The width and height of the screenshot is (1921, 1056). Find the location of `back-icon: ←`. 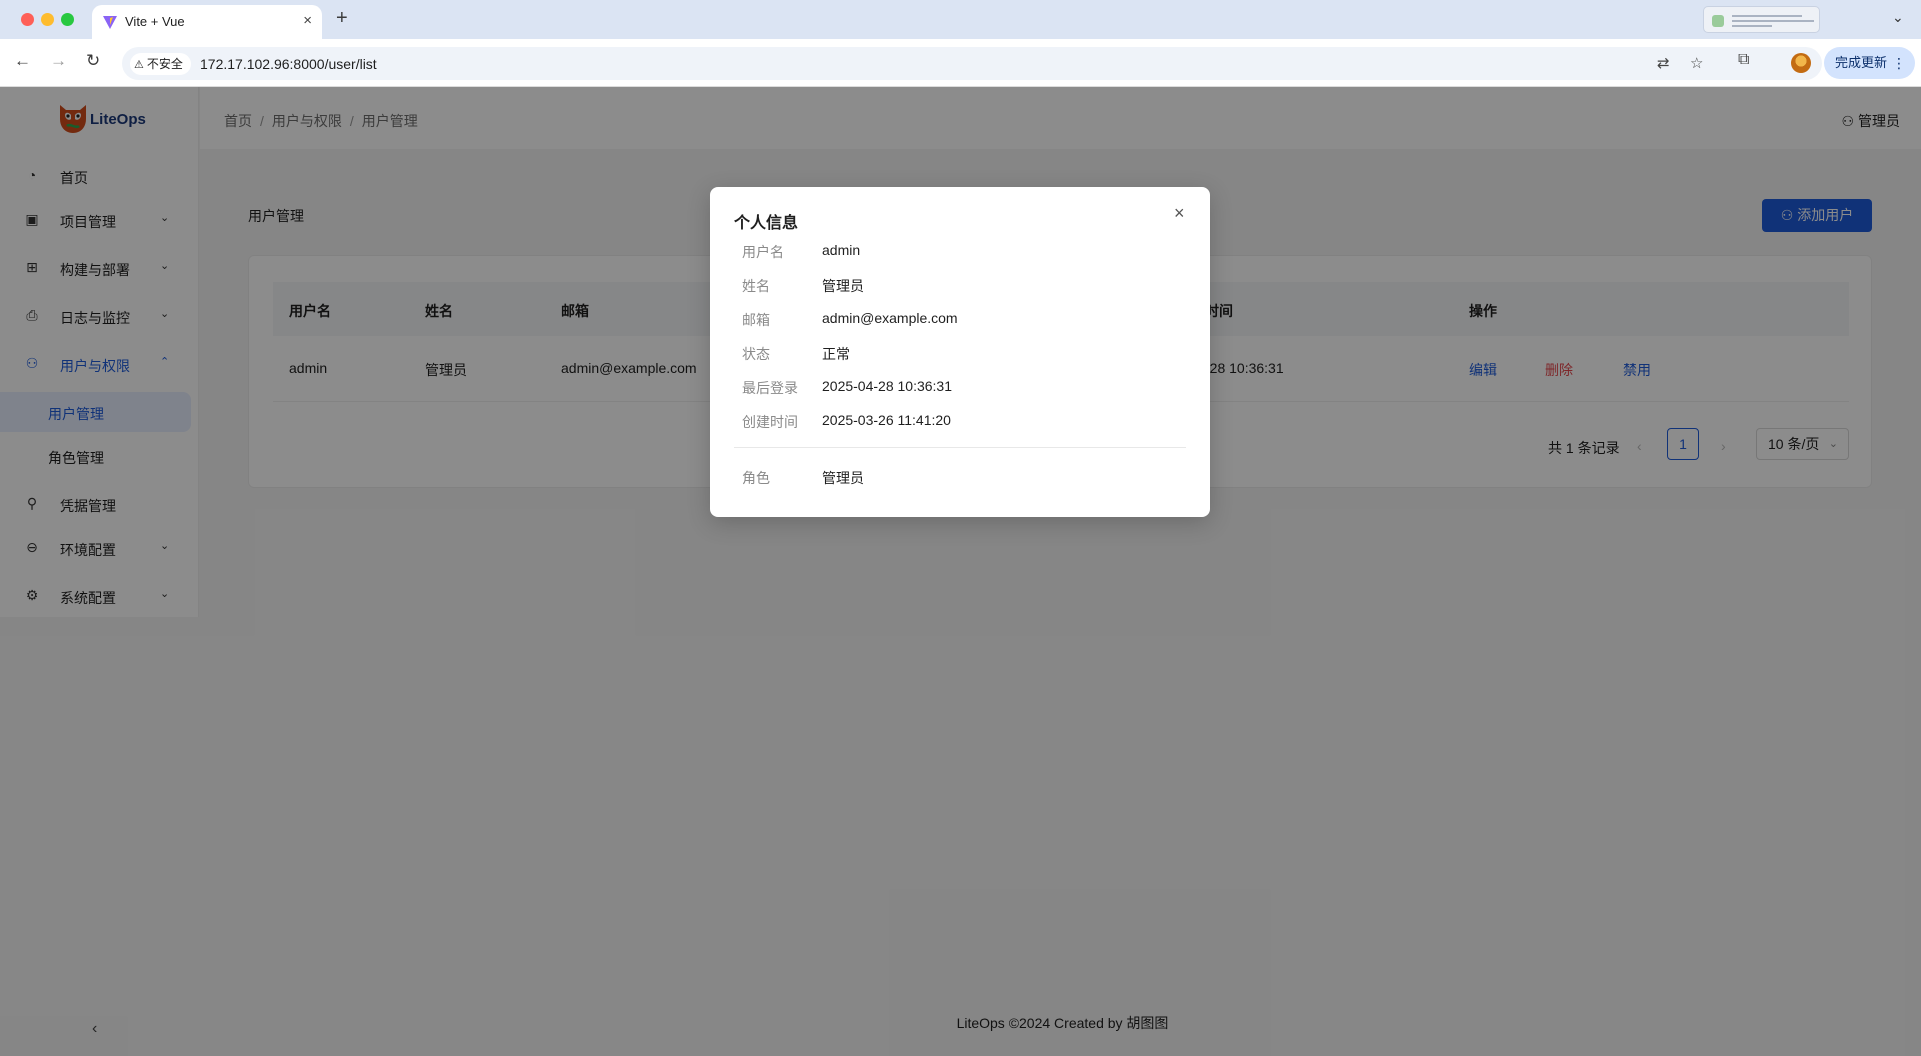

back-icon: ← is located at coordinates (22, 61).